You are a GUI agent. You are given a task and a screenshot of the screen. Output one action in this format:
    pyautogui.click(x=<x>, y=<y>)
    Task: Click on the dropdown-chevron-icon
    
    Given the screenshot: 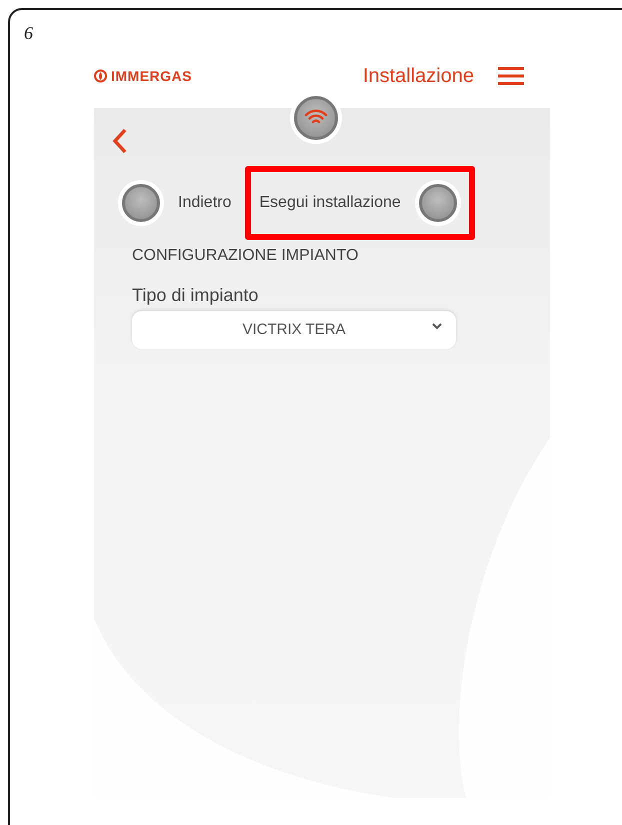 What is the action you would take?
    pyautogui.click(x=437, y=326)
    